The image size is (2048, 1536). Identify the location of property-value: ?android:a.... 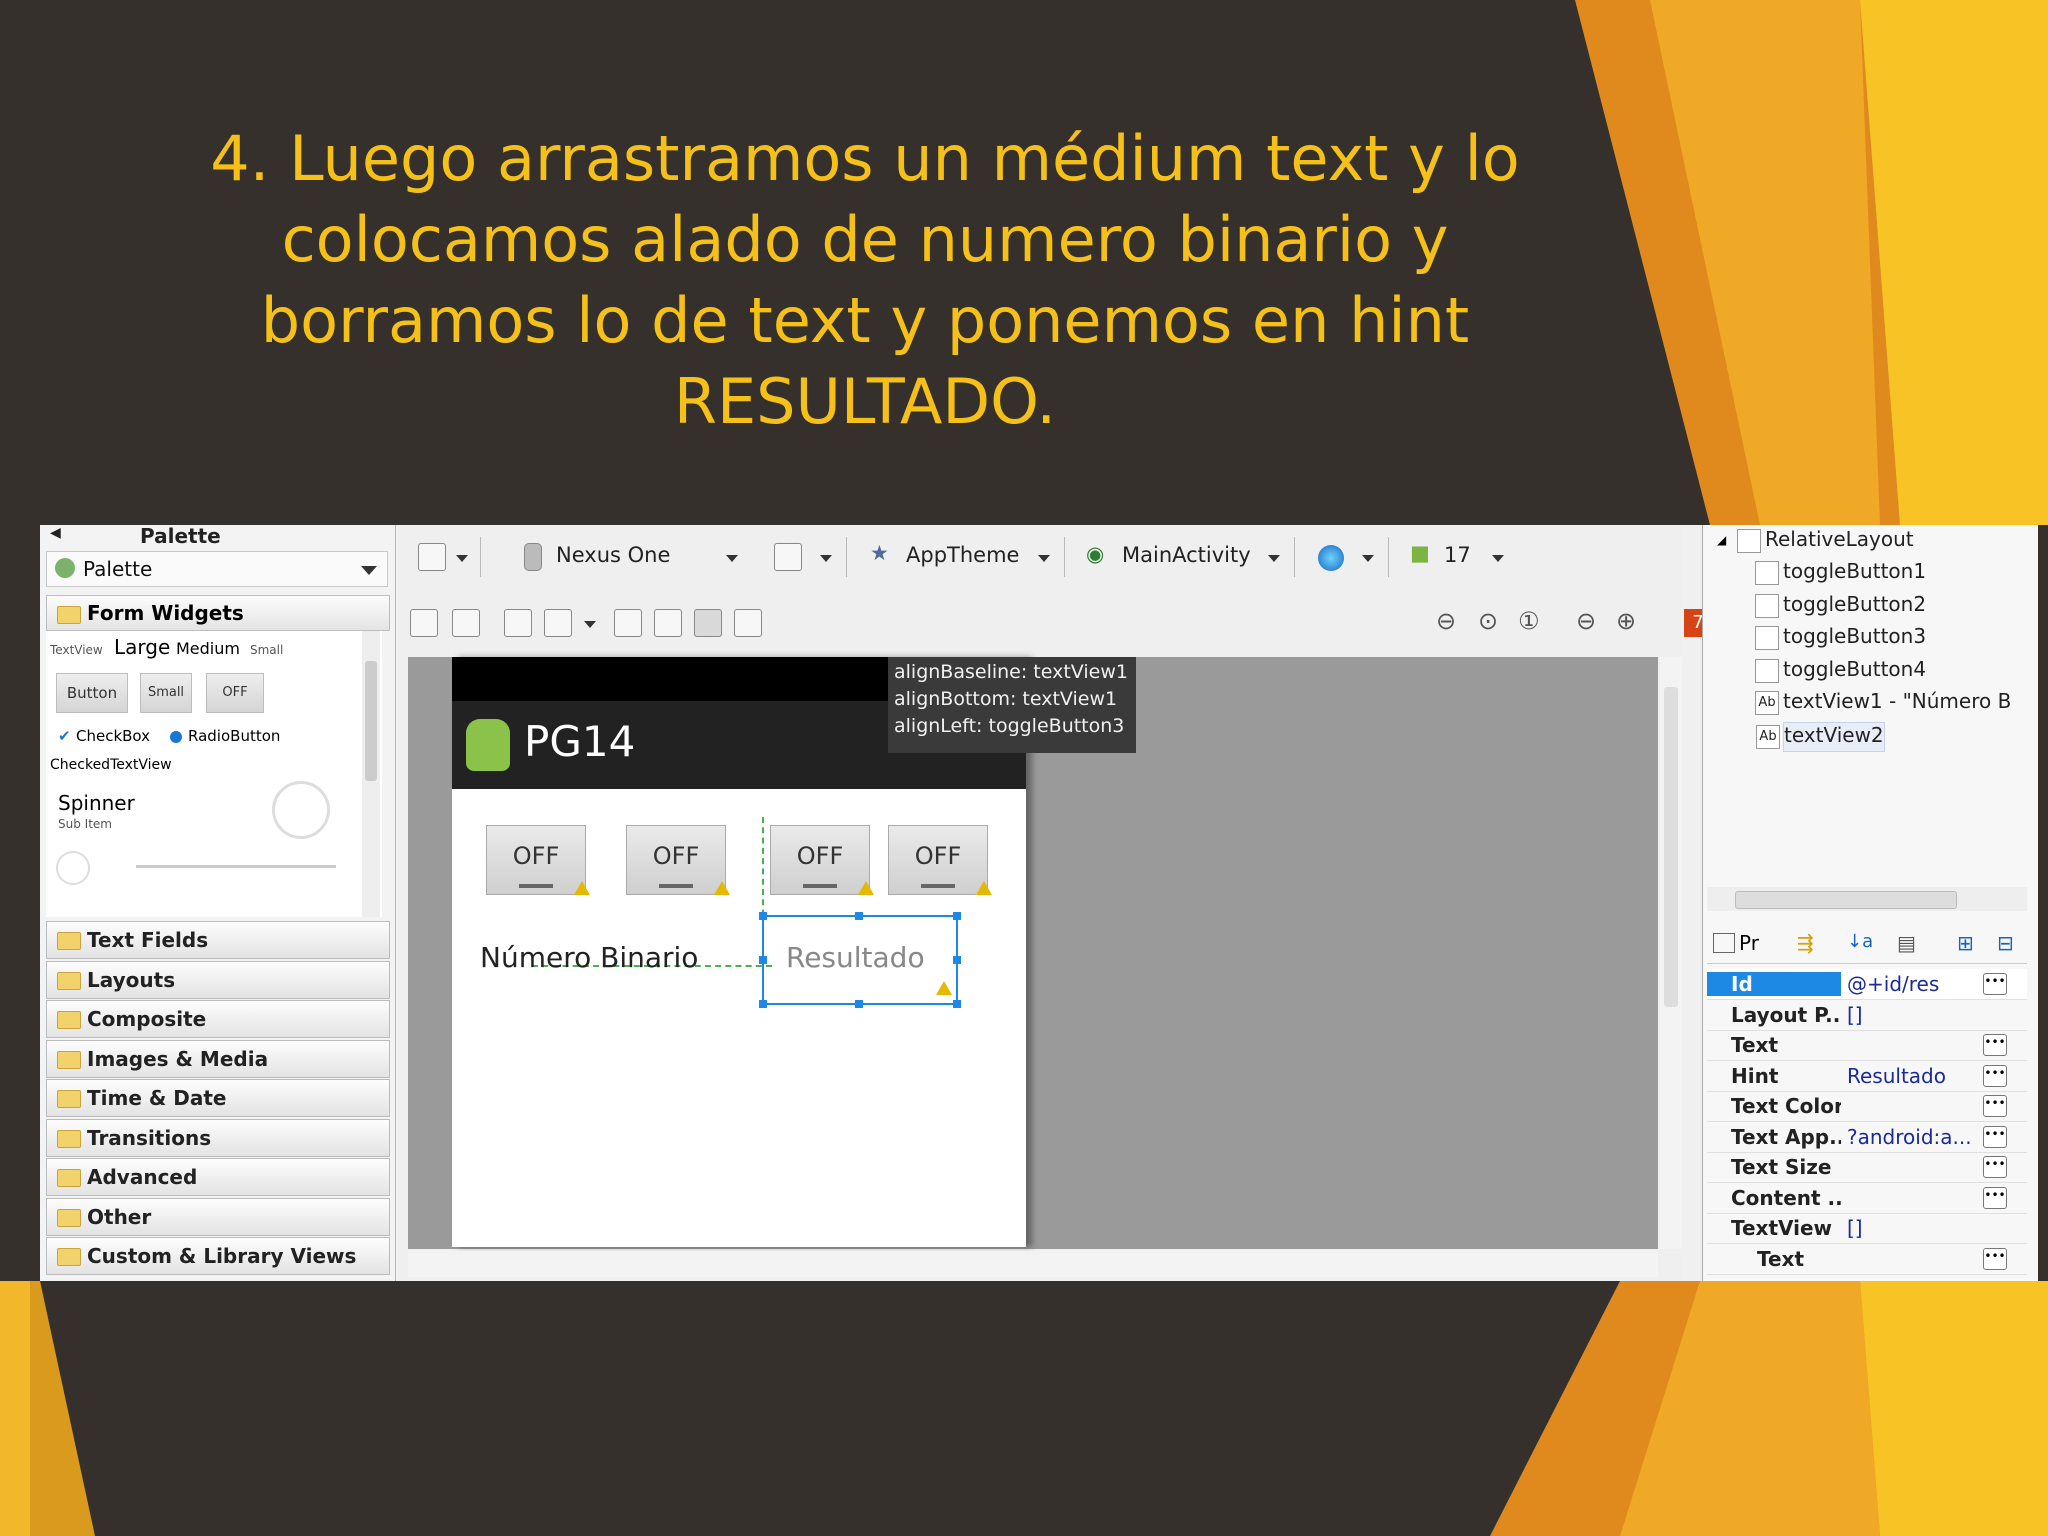
(1912, 1137).